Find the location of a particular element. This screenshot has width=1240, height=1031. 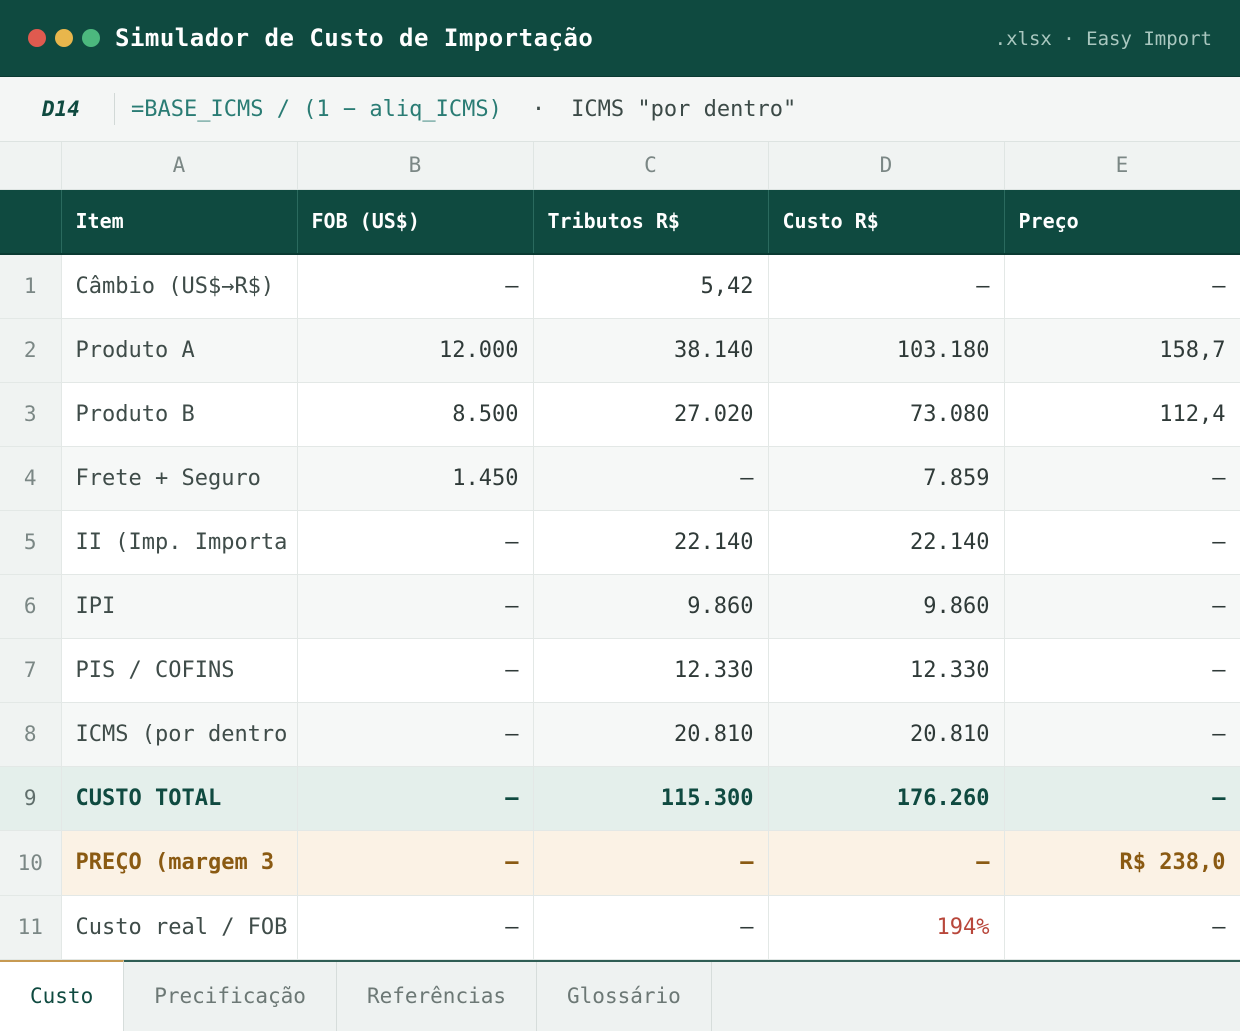

cell: 103.180 is located at coordinates (886, 350).